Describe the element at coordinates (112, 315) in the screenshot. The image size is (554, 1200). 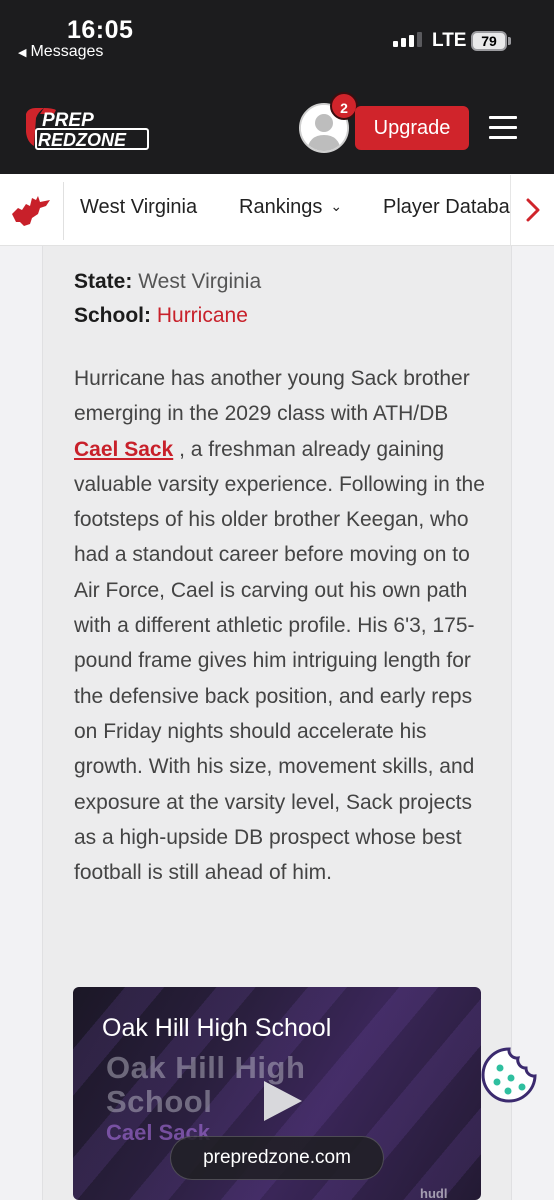
I see `school-label: School:` at that location.